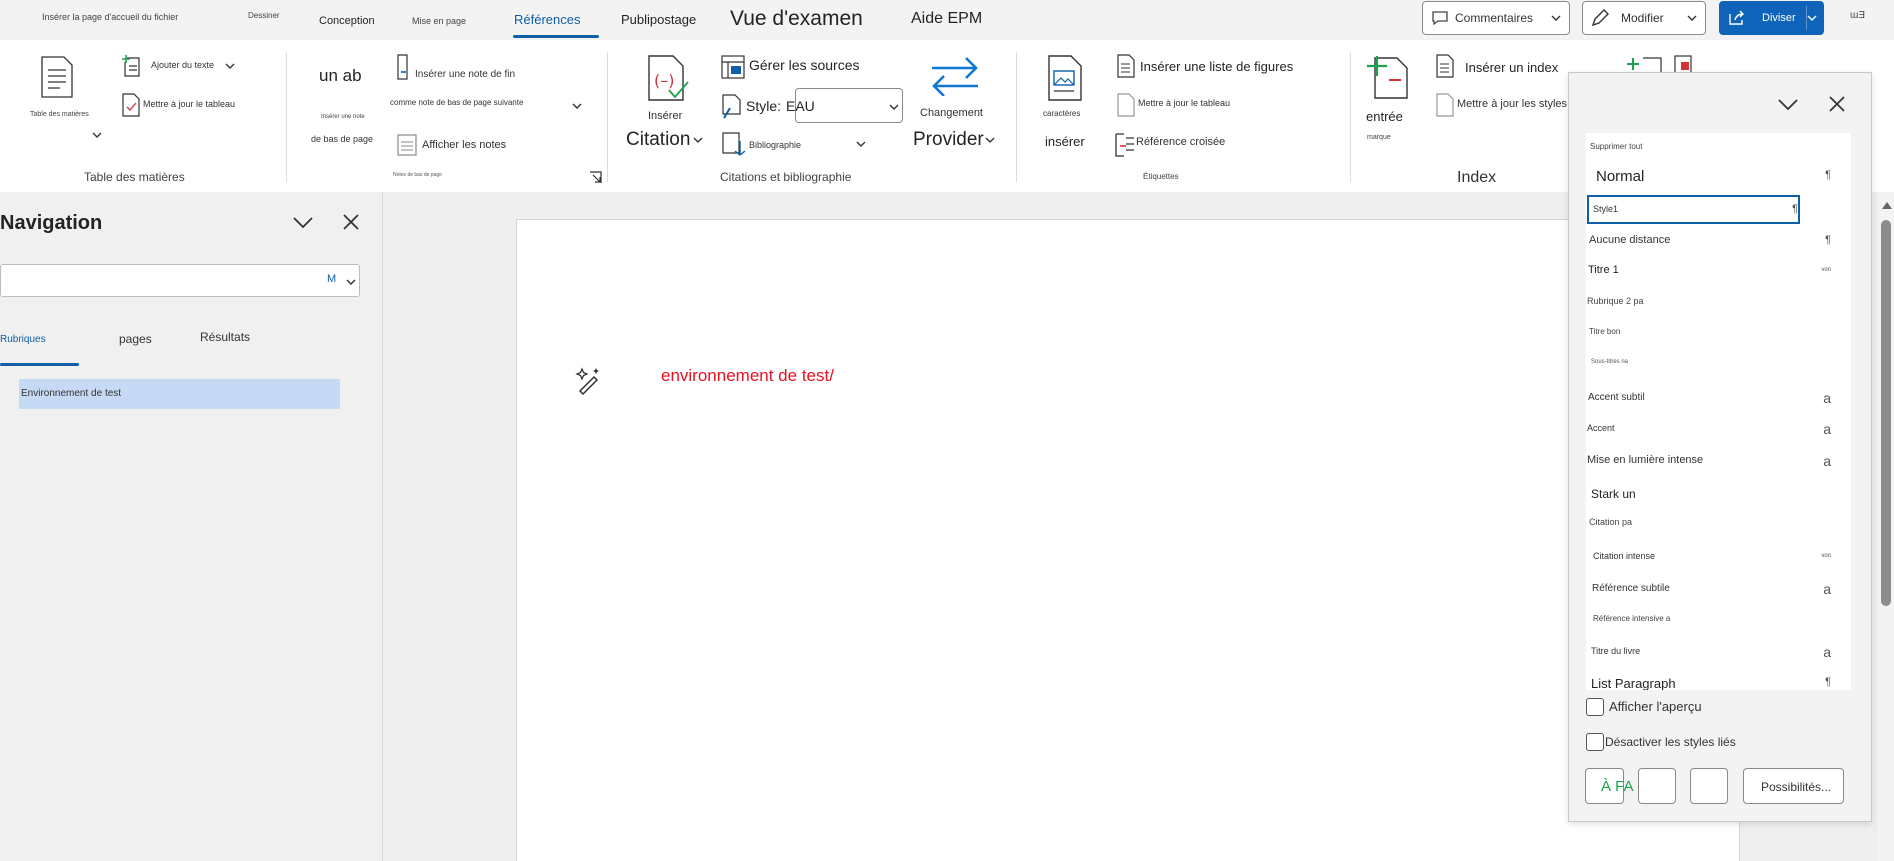  Describe the element at coordinates (844, 105) in the screenshot. I see `citation-style-select: EAU` at that location.